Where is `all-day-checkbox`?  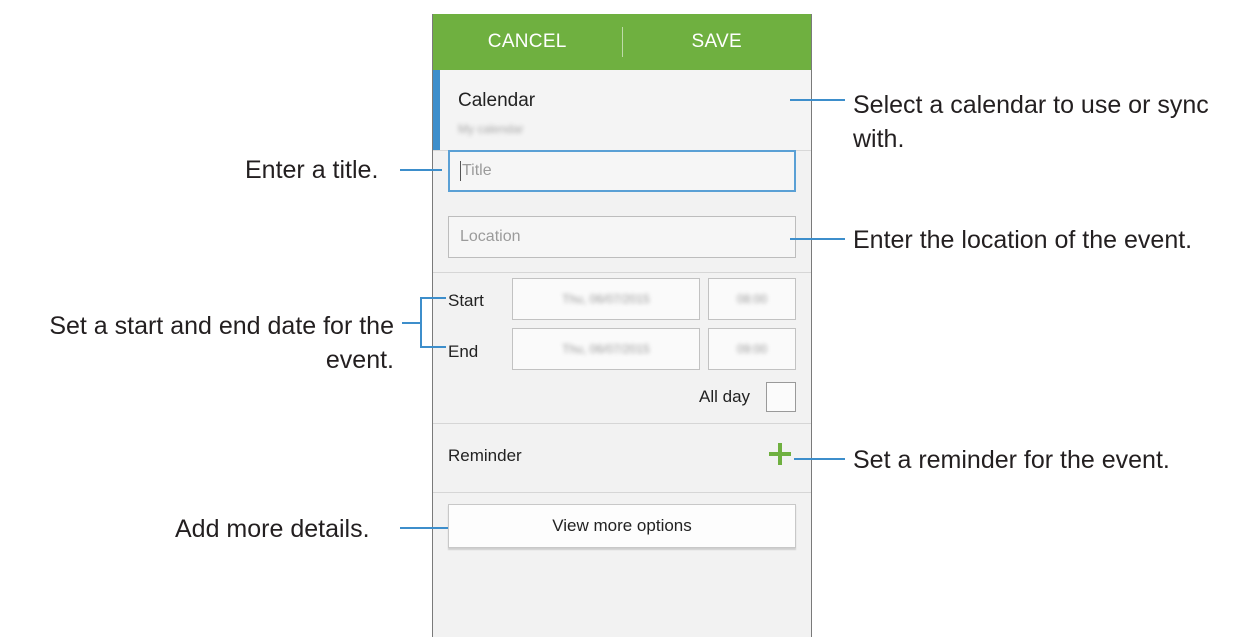 all-day-checkbox is located at coordinates (781, 397).